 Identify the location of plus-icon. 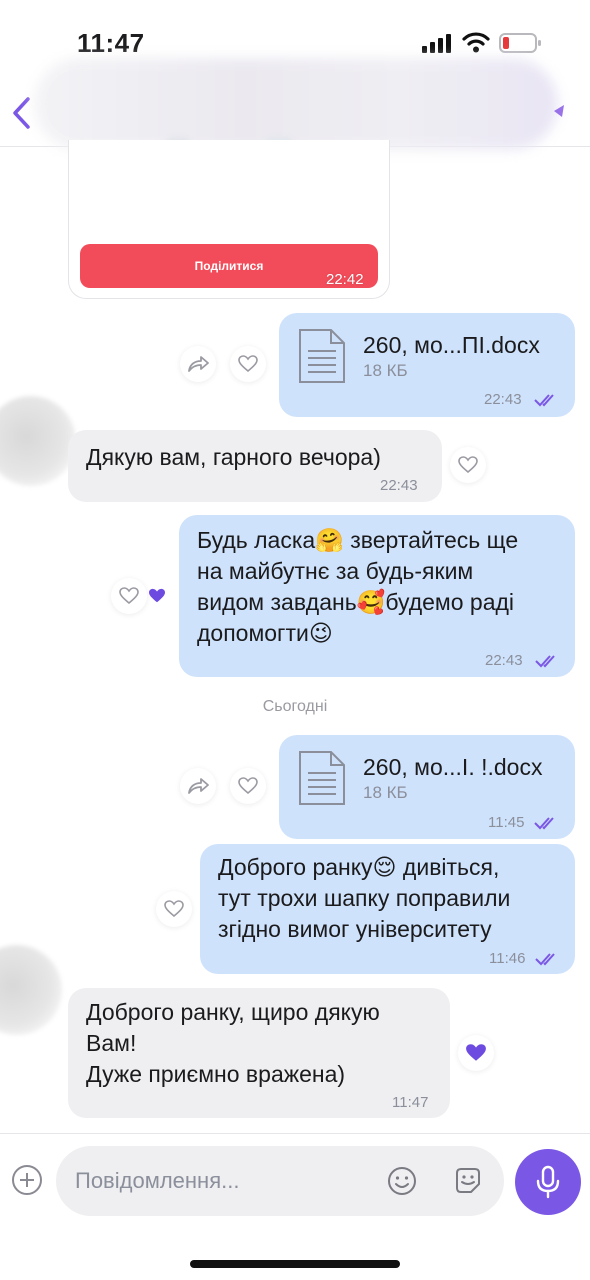
(27, 1180).